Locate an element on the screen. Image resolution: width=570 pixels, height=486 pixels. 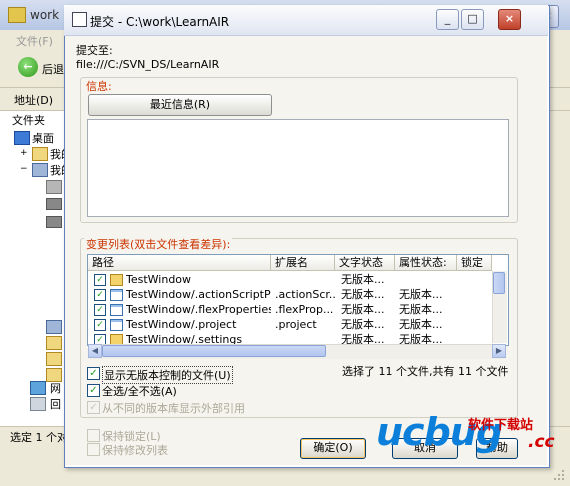
show-externals-checkbox: ✓ is located at coordinates (93, 407).